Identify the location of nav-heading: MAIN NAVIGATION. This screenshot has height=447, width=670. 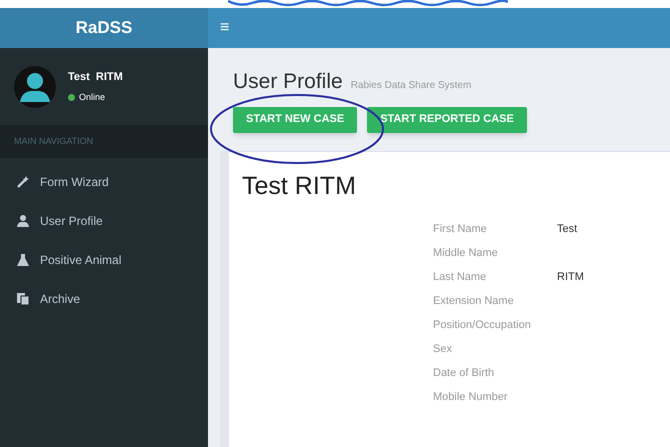
(104, 141).